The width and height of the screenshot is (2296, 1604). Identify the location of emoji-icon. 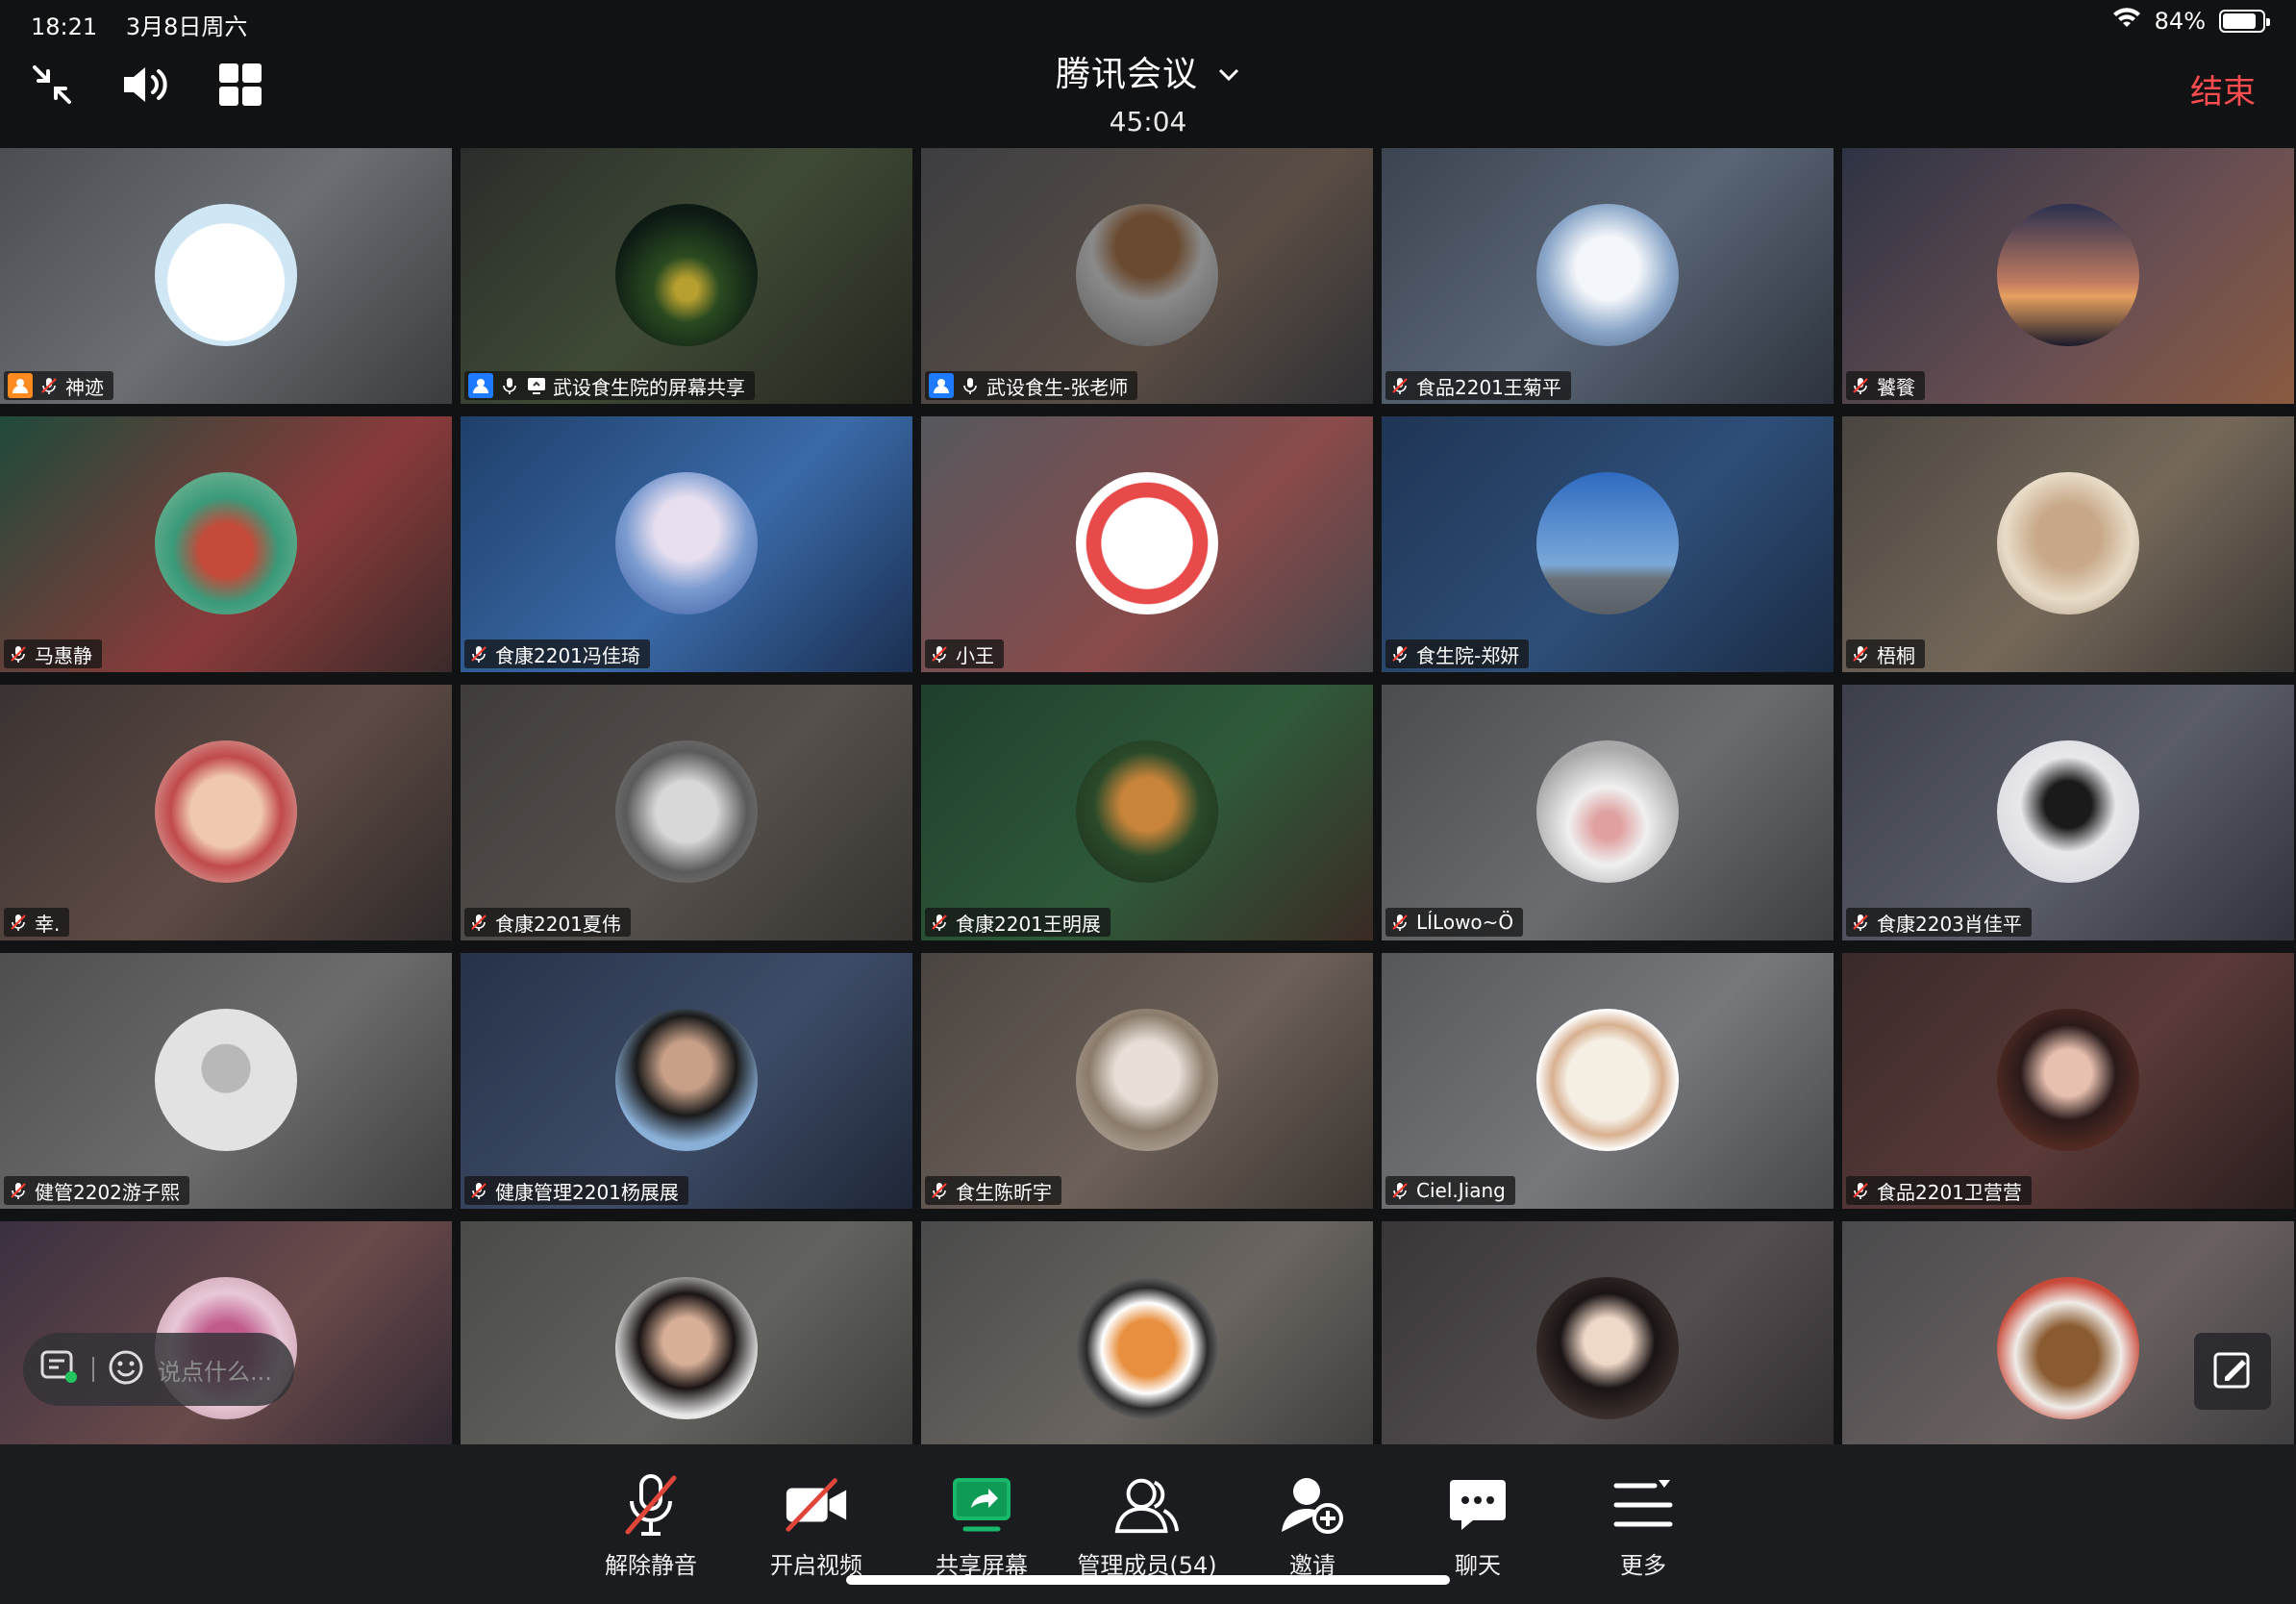
(126, 1369).